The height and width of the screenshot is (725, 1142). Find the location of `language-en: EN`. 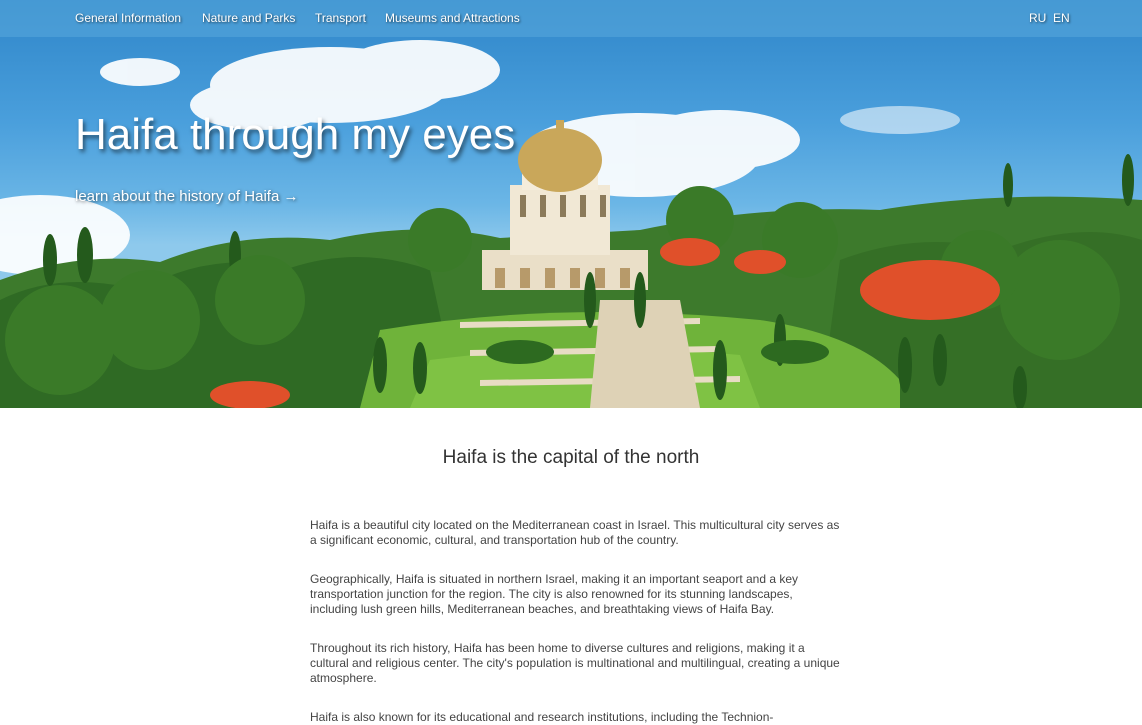

language-en: EN is located at coordinates (1061, 18).